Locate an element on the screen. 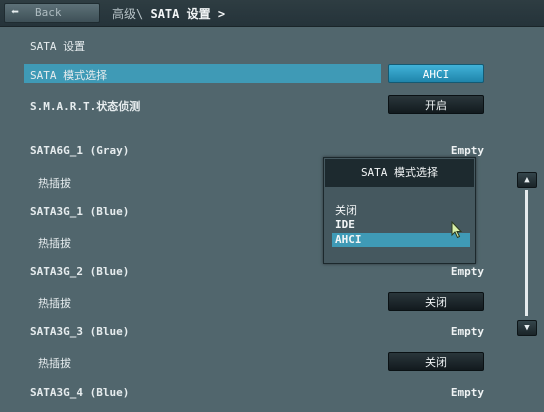 This screenshot has width=544, height=412. mouse-cursor-icon is located at coordinates (457, 230).